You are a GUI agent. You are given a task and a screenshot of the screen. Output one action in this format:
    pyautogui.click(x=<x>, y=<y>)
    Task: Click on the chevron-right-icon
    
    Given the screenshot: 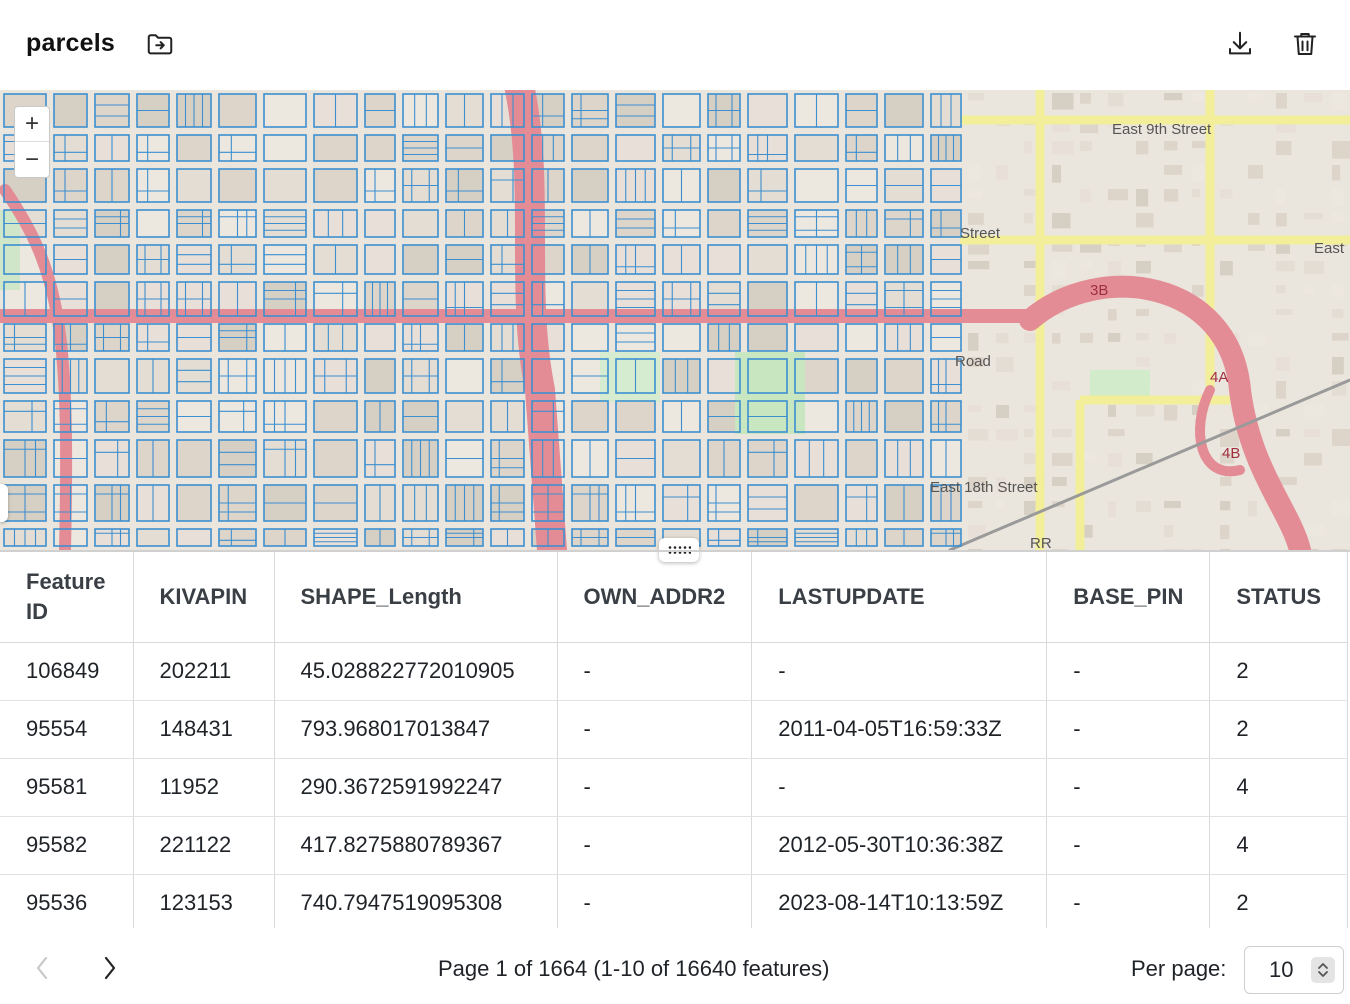 What is the action you would take?
    pyautogui.click(x=110, y=968)
    